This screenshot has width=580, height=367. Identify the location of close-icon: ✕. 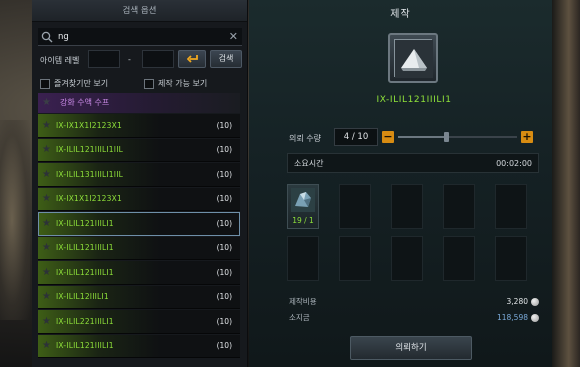
(233, 37).